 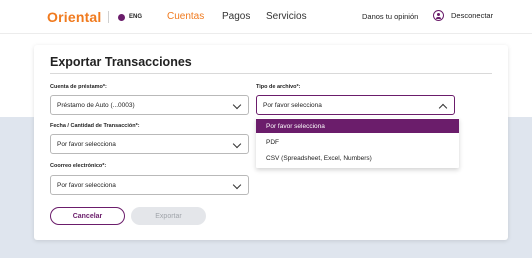 What do you see at coordinates (443, 107) in the screenshot?
I see `chevron-up-icon` at bounding box center [443, 107].